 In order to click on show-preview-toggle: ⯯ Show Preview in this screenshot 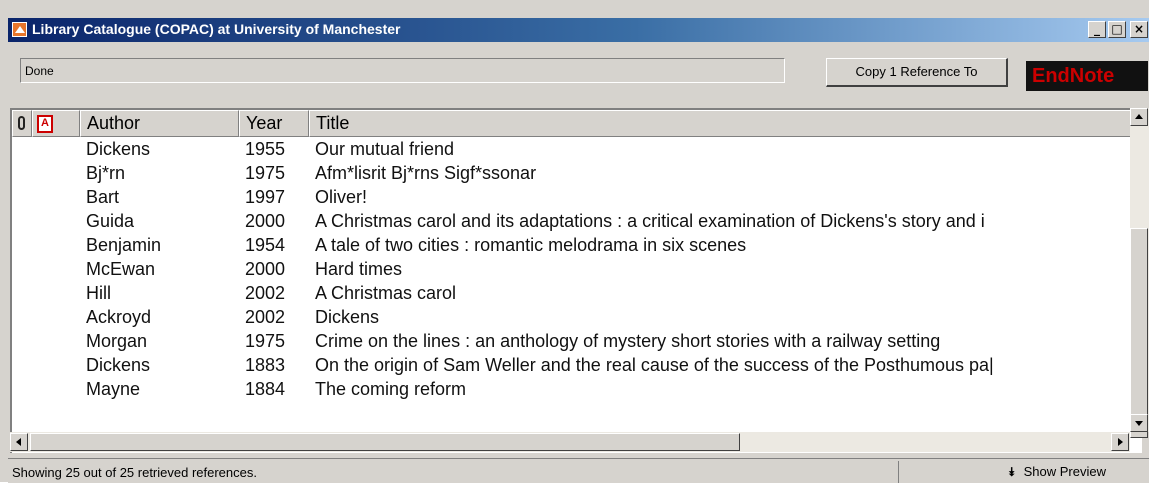, I will do `click(1057, 472)`.